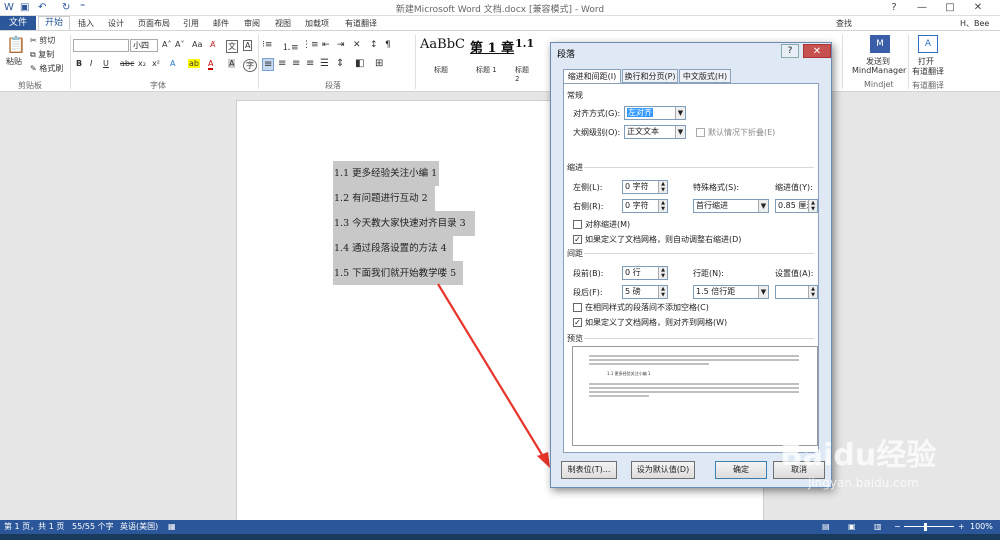  I want to click on tab-line-page-breaks: 换行和分页(P), so click(650, 76).